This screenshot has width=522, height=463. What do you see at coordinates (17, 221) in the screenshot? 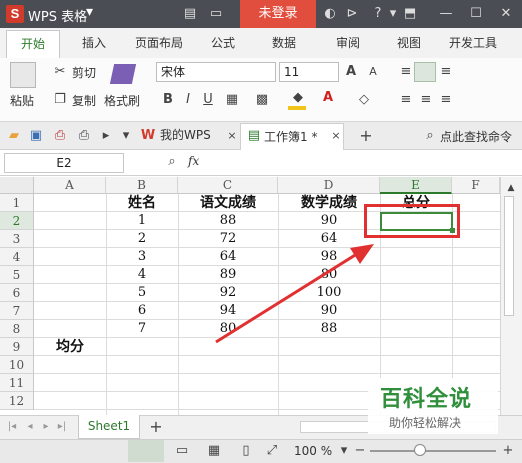
I see `row-header: 2` at bounding box center [17, 221].